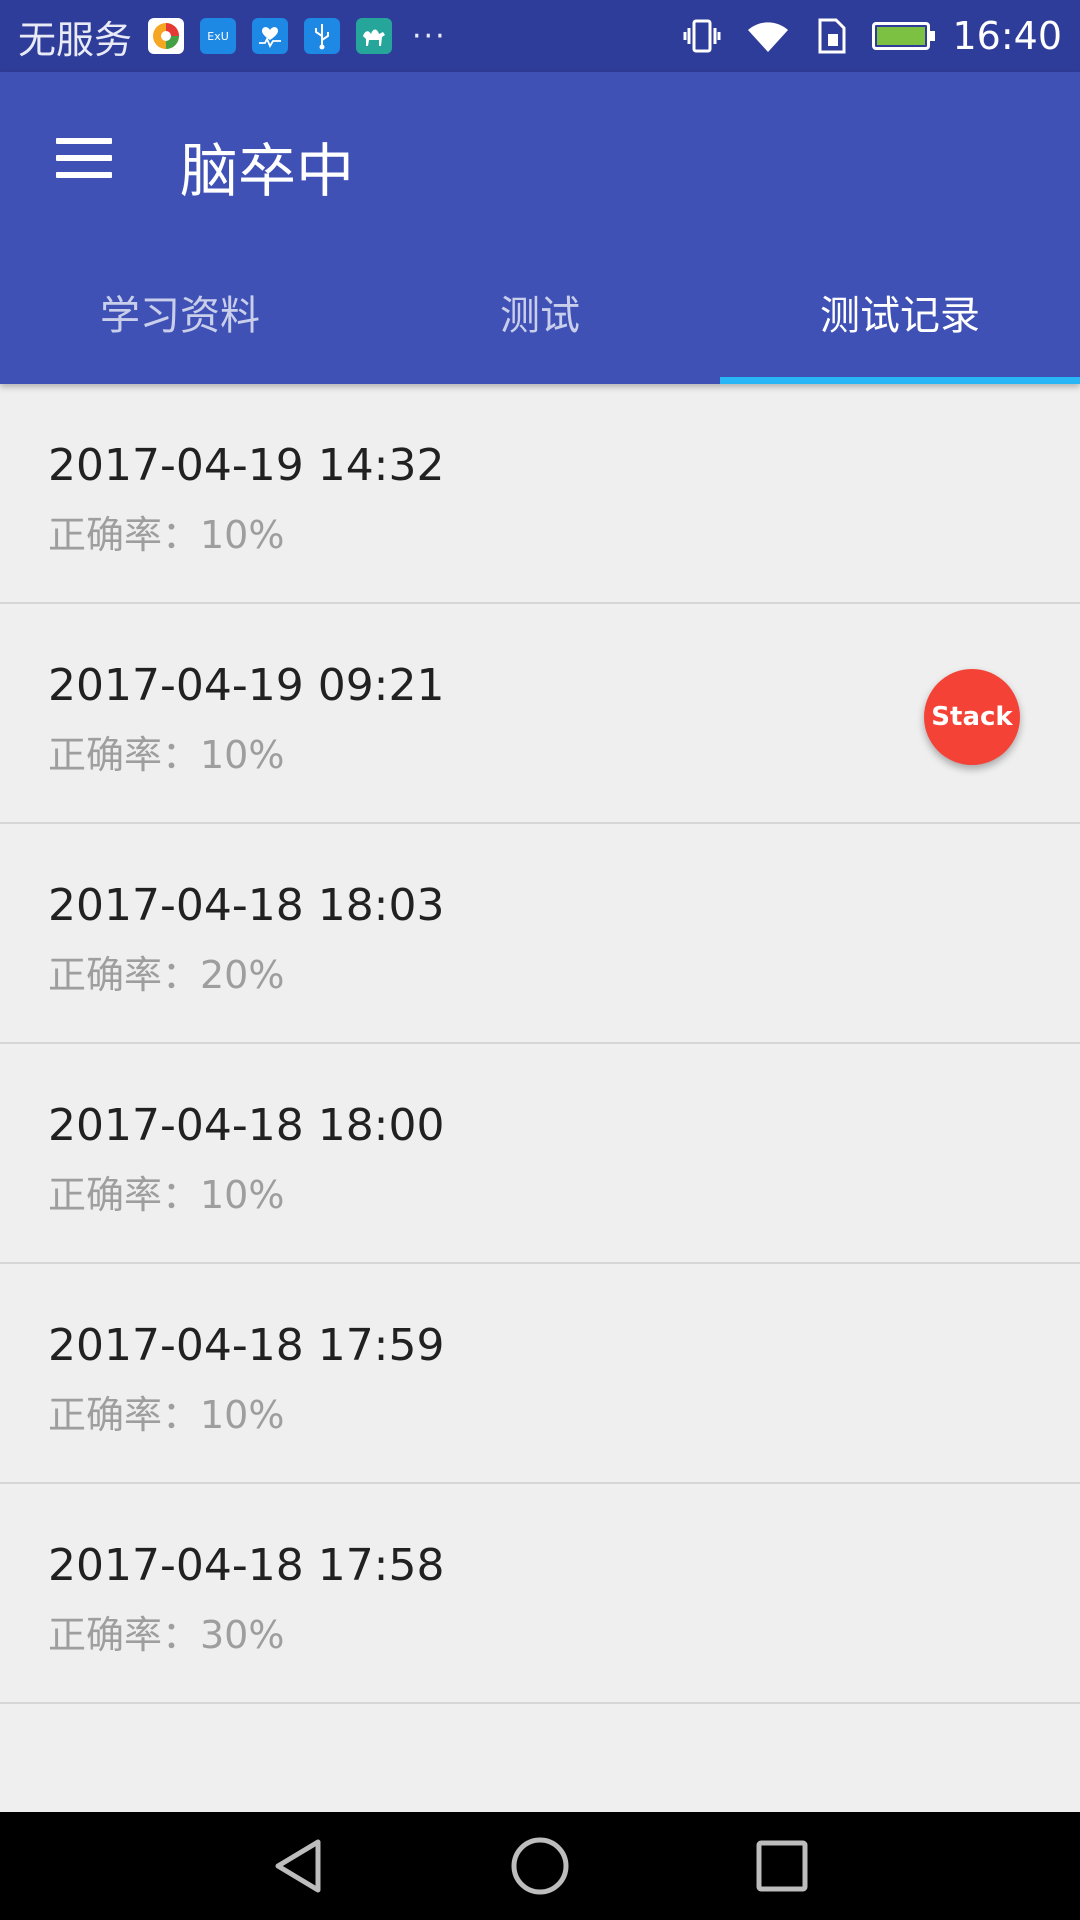  I want to click on stack-button: Stack, so click(972, 717).